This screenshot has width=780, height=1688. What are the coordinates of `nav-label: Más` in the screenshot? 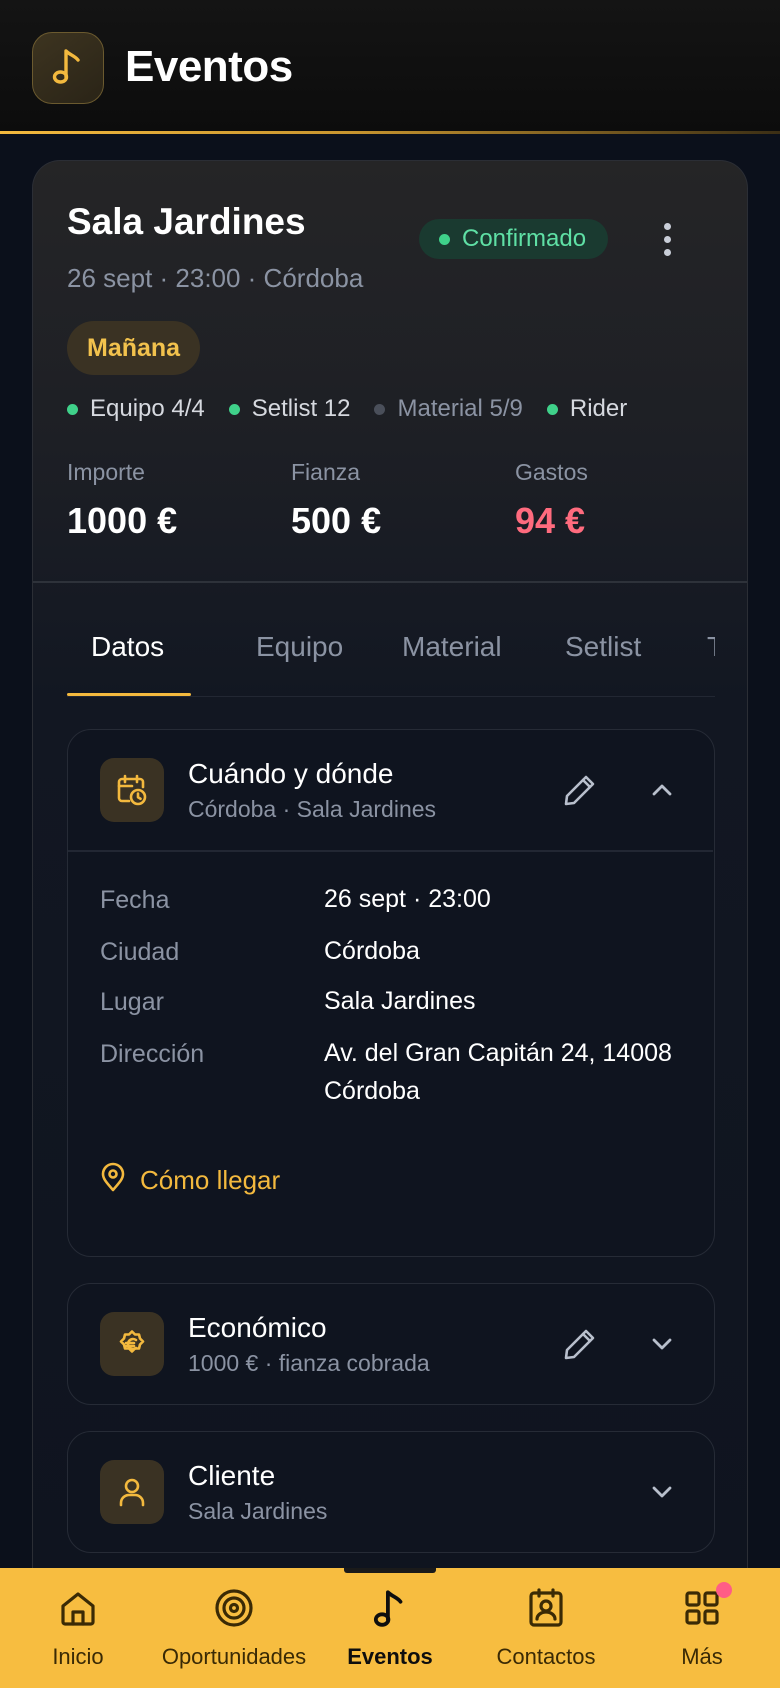 It's located at (702, 1656).